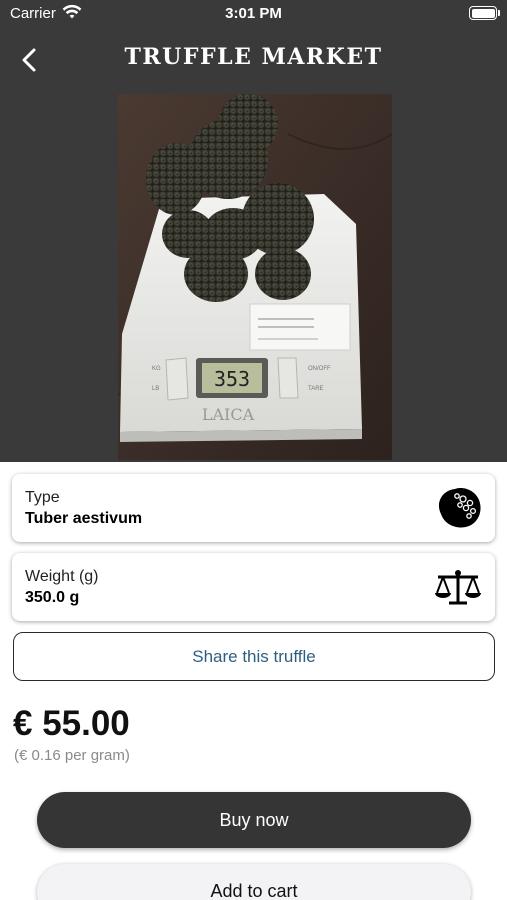  I want to click on type-card: Type Tuber aestivum, so click(253, 508).